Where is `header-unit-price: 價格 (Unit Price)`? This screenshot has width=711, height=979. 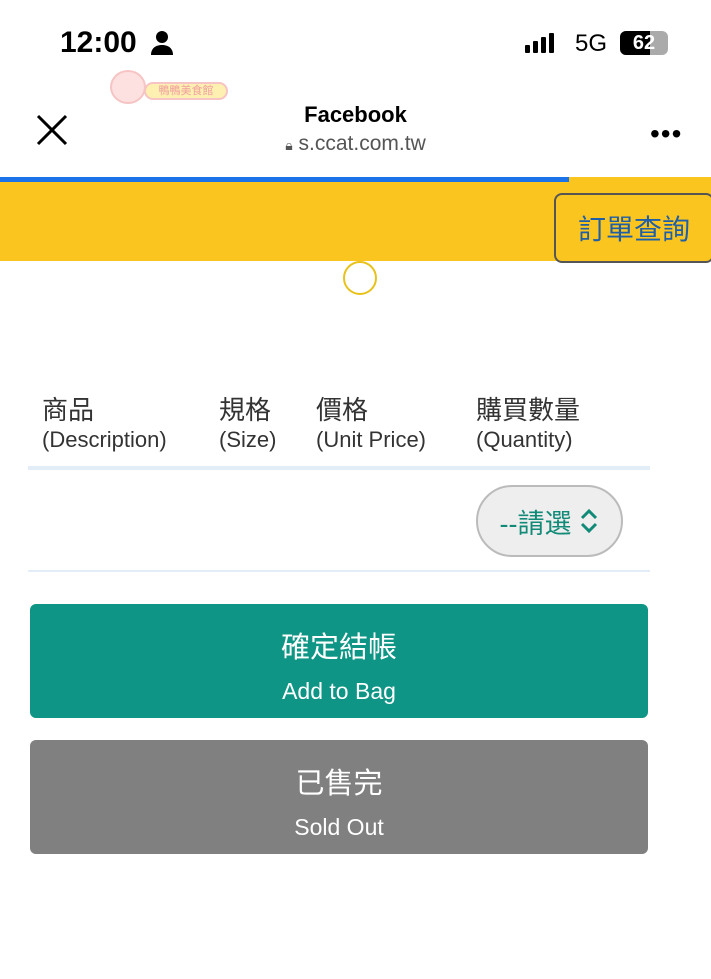 header-unit-price: 價格 (Unit Price) is located at coordinates (371, 423).